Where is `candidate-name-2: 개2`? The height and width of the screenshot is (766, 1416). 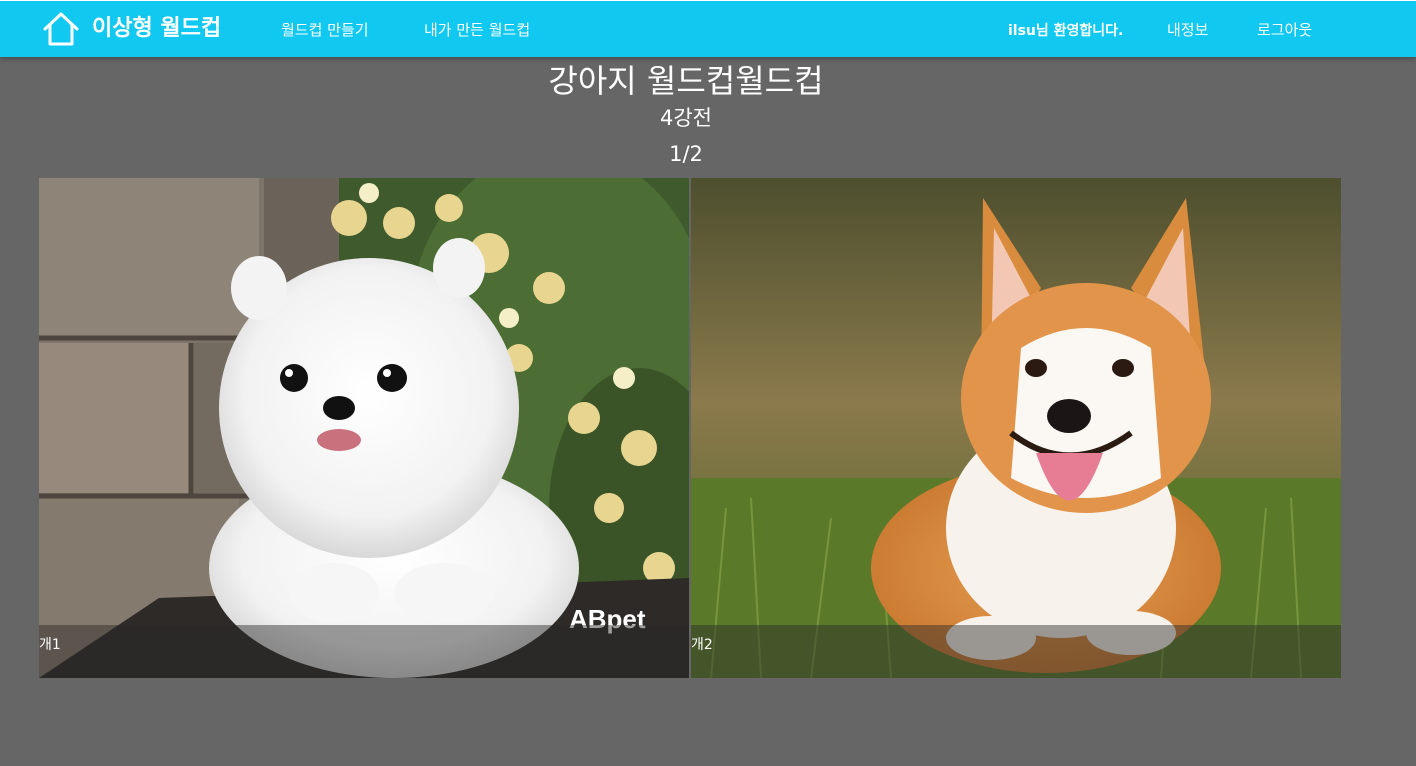 candidate-name-2: 개2 is located at coordinates (702, 645).